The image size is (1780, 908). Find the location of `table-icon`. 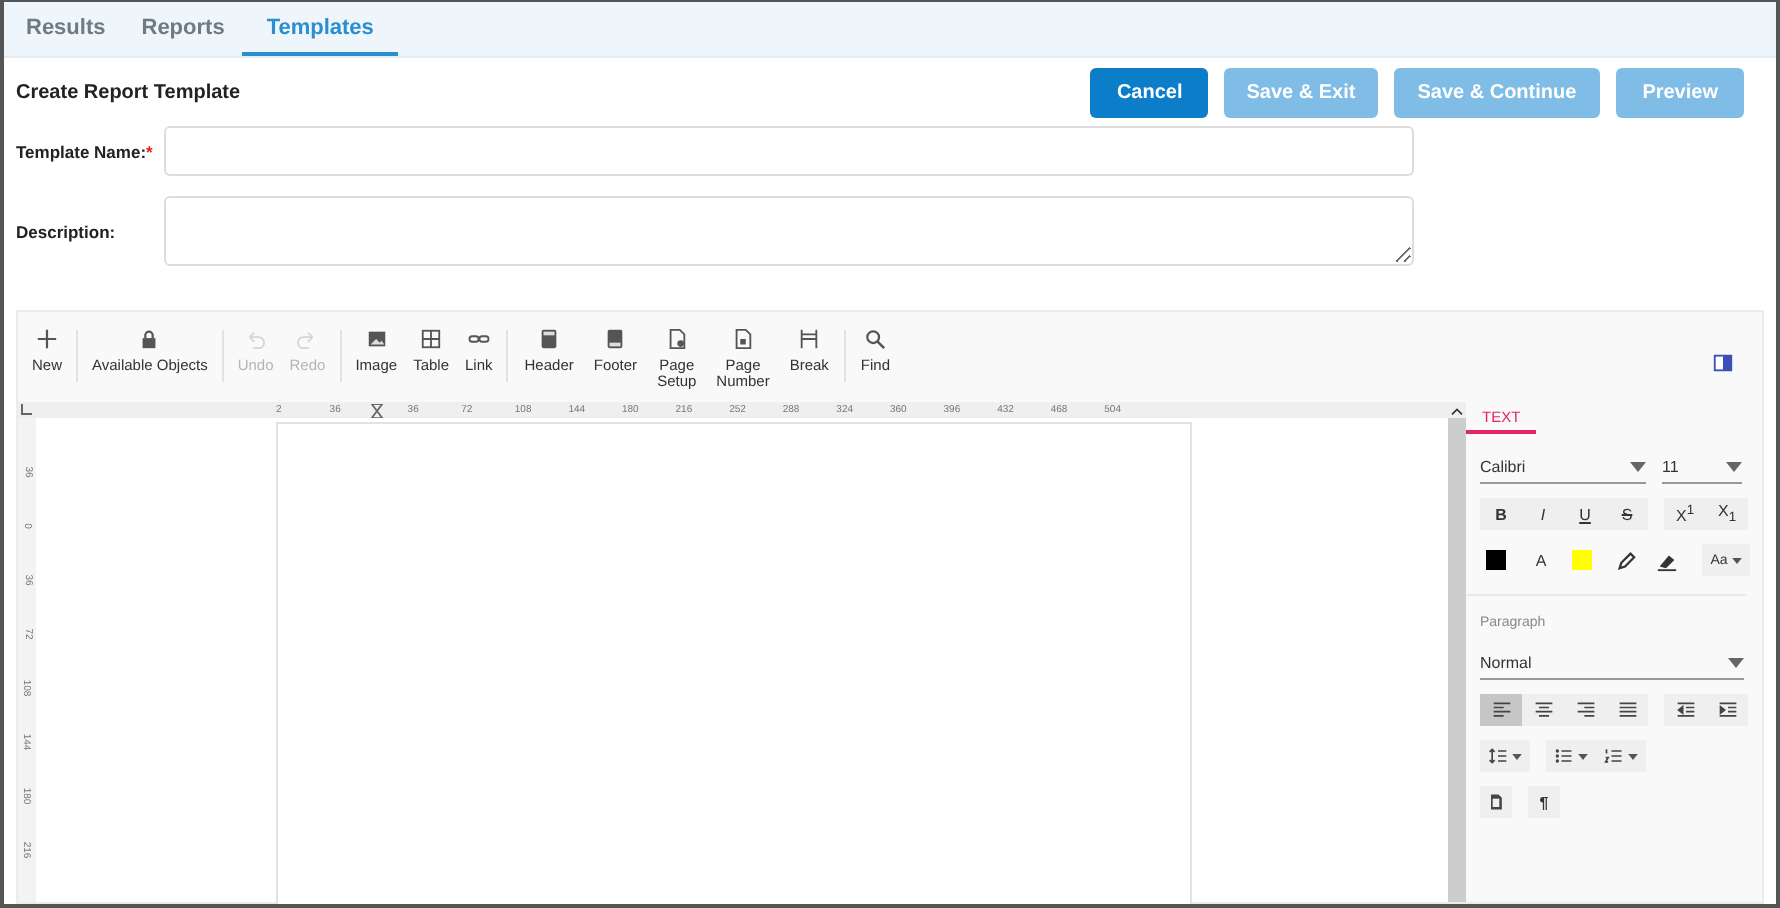

table-icon is located at coordinates (431, 339).